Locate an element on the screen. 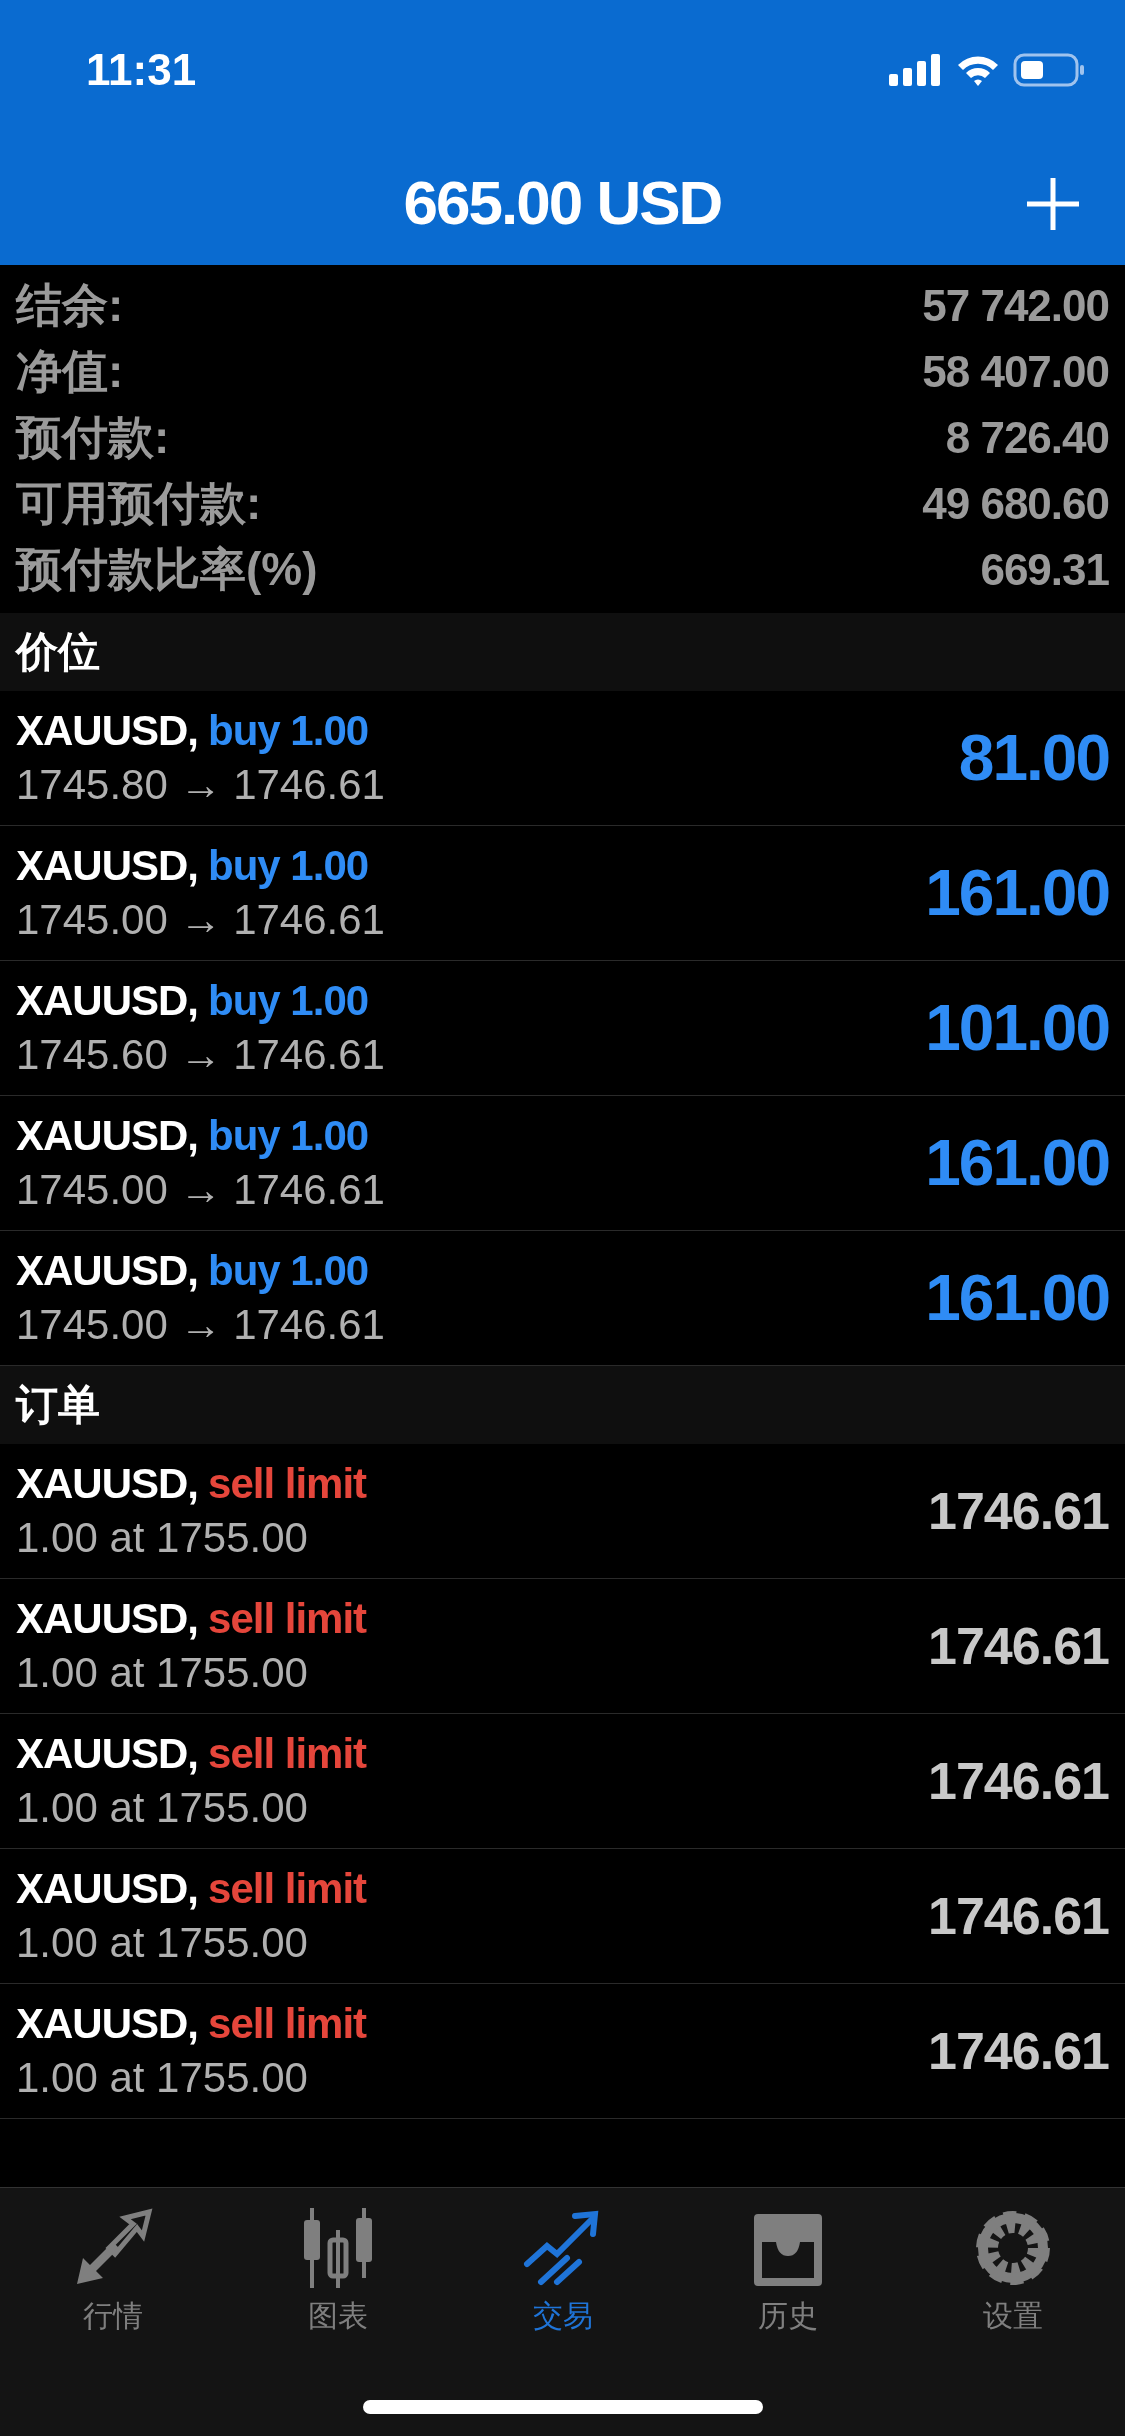  section-title: 订单 is located at coordinates (58, 1405).